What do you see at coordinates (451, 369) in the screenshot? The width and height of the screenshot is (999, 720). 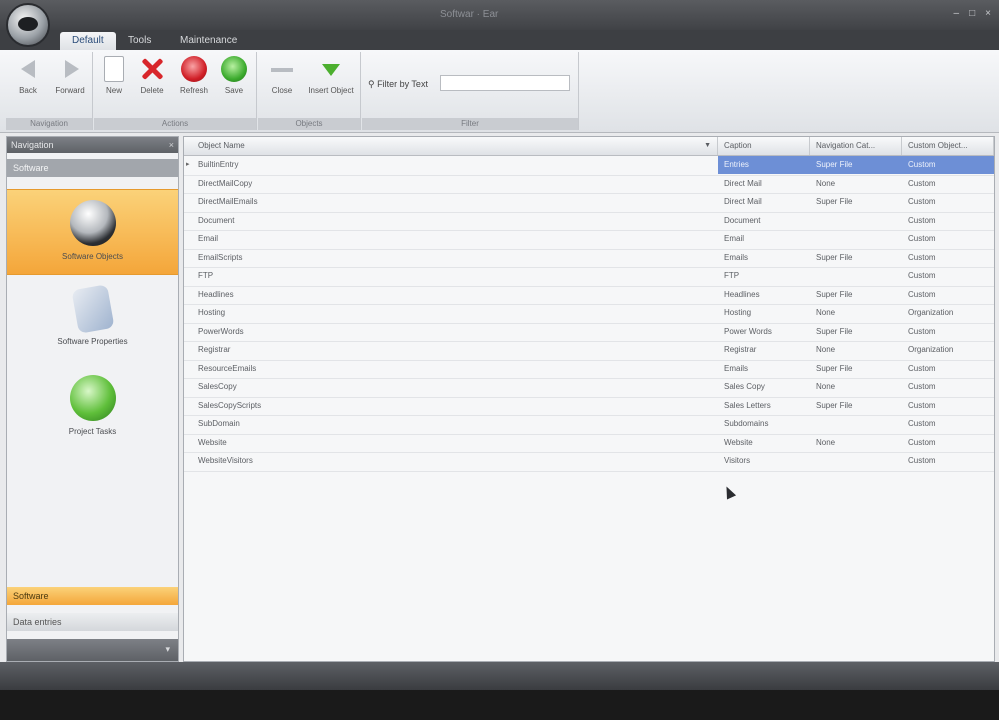 I see `cell-name: ResourceEmails` at bounding box center [451, 369].